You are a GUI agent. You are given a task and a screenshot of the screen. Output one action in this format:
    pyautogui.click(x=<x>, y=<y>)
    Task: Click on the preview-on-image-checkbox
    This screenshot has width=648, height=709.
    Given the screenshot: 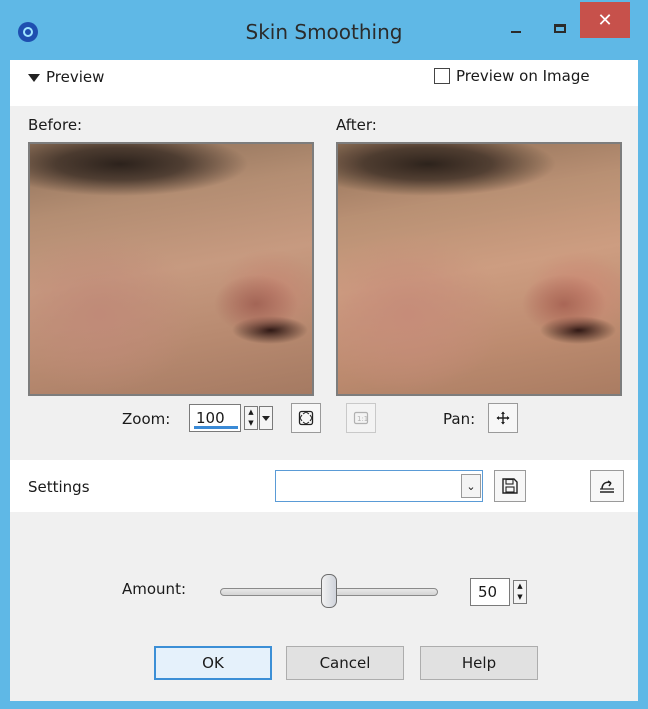 What is the action you would take?
    pyautogui.click(x=442, y=76)
    